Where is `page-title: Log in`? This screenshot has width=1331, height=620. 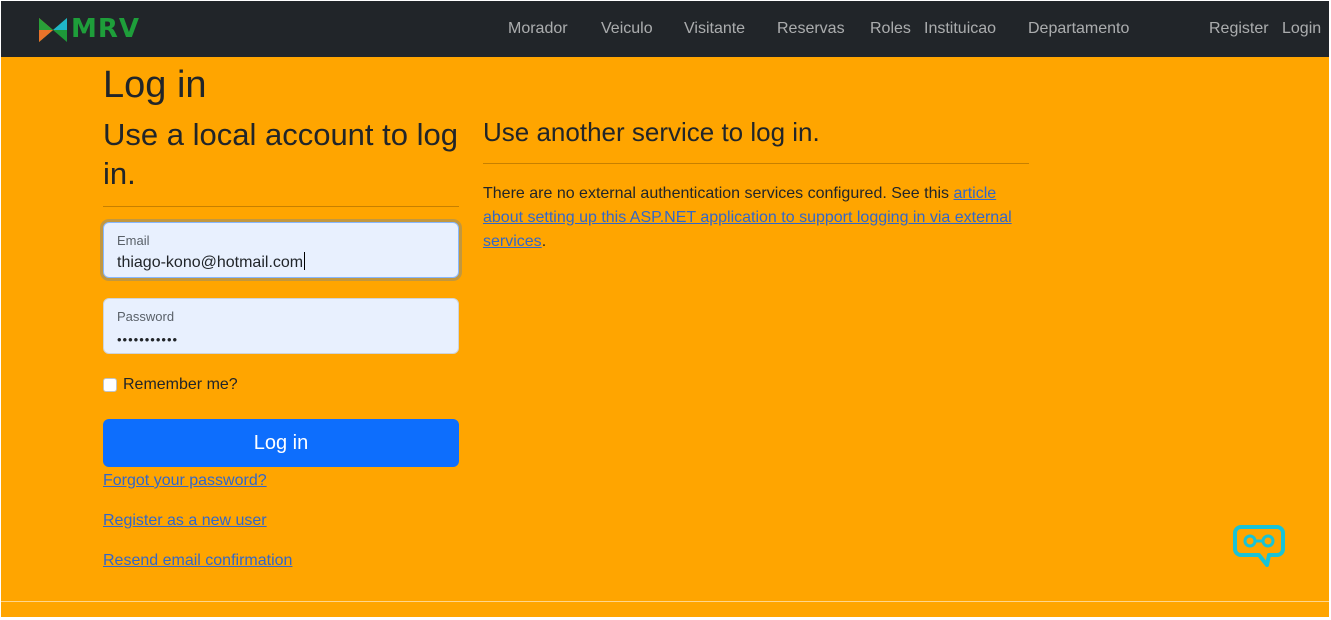 page-title: Log in is located at coordinates (155, 85).